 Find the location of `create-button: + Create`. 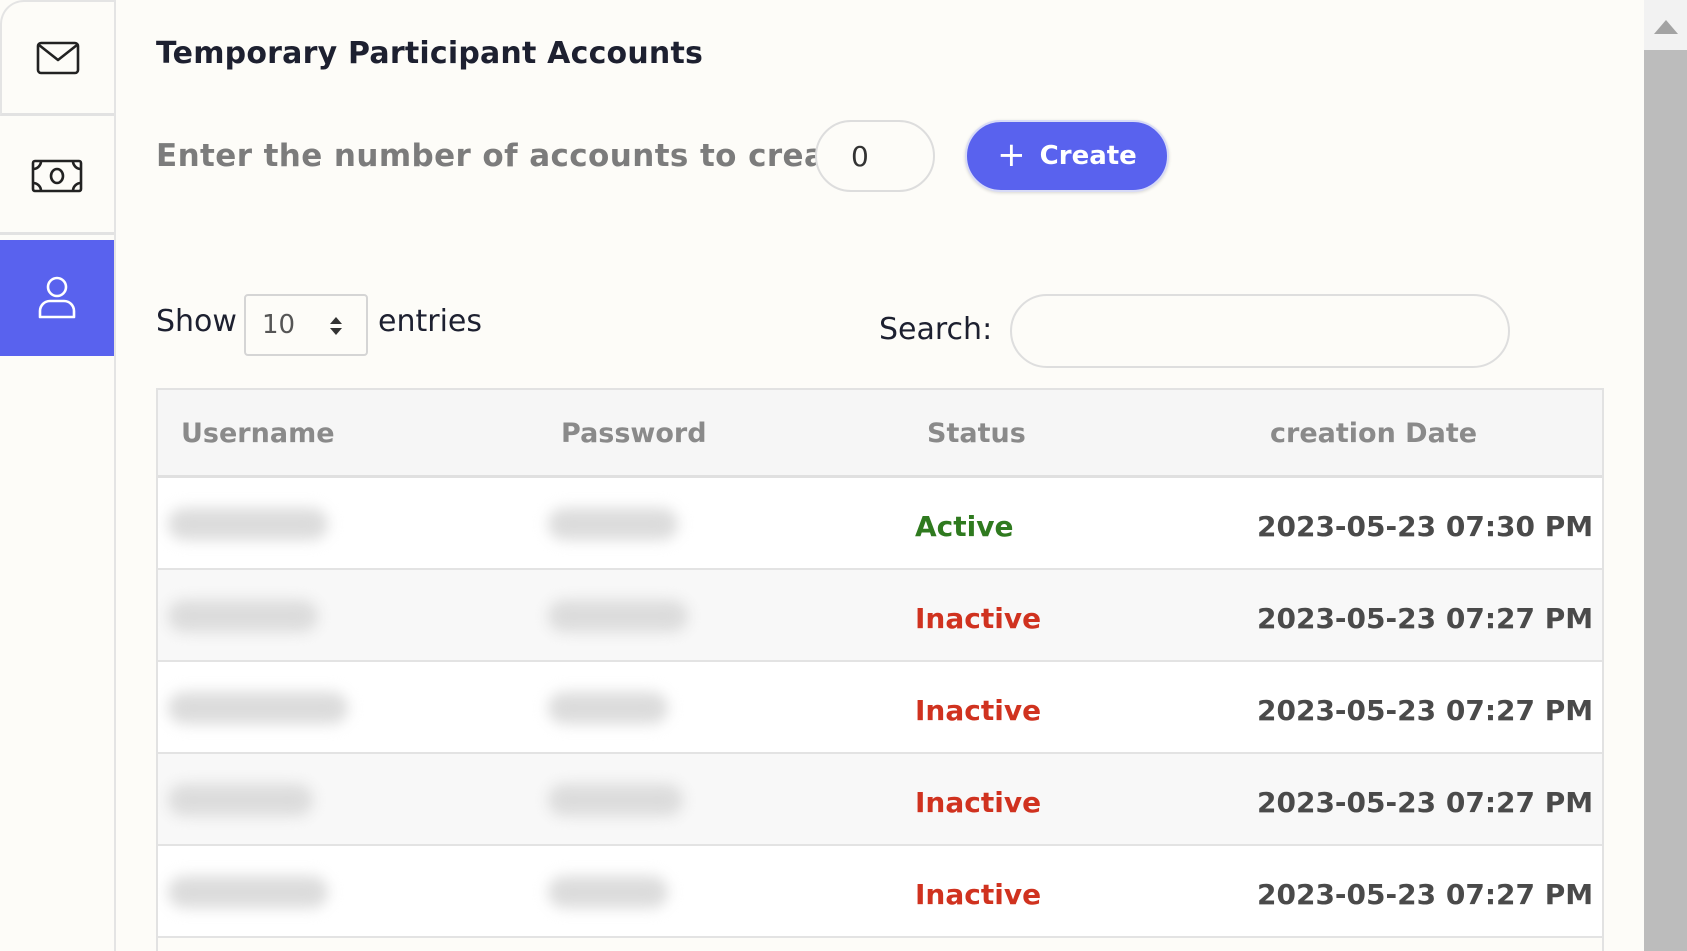

create-button: + Create is located at coordinates (1067, 156).